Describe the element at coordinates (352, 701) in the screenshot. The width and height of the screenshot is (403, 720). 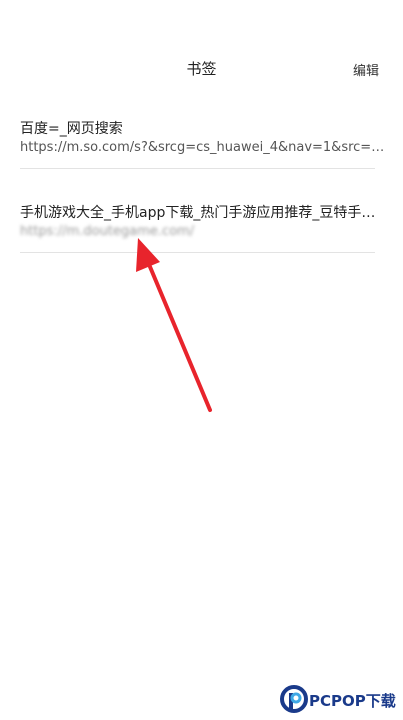
I see `watermark-text: PCPOP下载` at that location.